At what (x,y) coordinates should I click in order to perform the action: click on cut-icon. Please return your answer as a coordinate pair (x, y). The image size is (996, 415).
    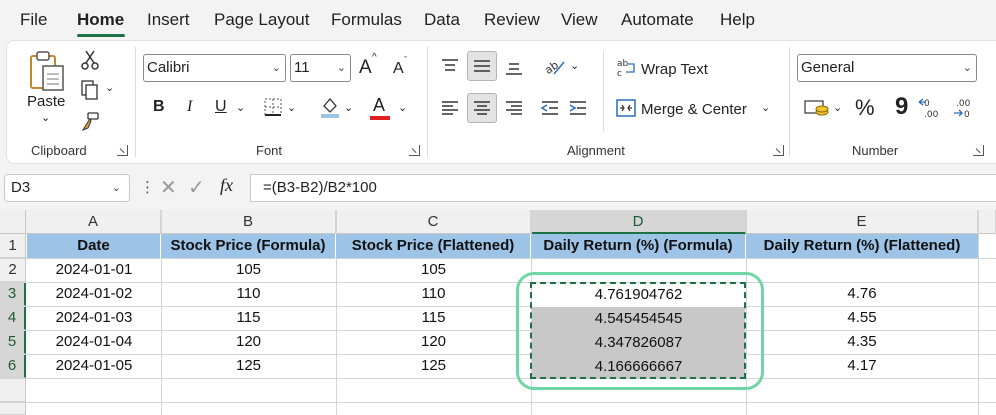
    Looking at the image, I should click on (90, 60).